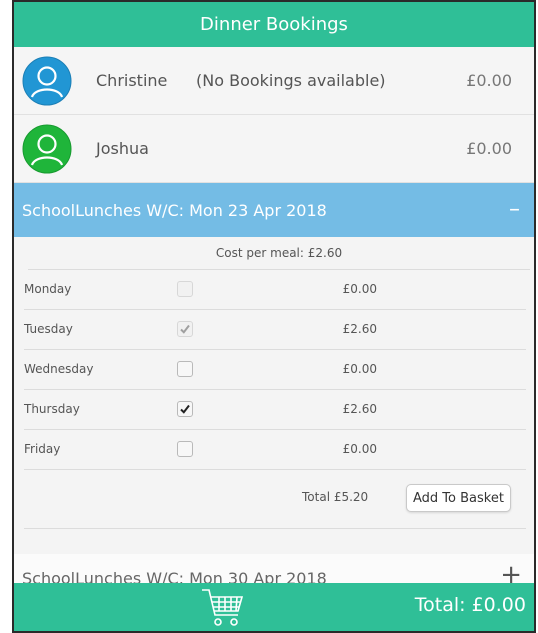 This screenshot has width=538, height=633. What do you see at coordinates (275, 290) in the screenshot?
I see `day-row-monday: Monday £0.00` at bounding box center [275, 290].